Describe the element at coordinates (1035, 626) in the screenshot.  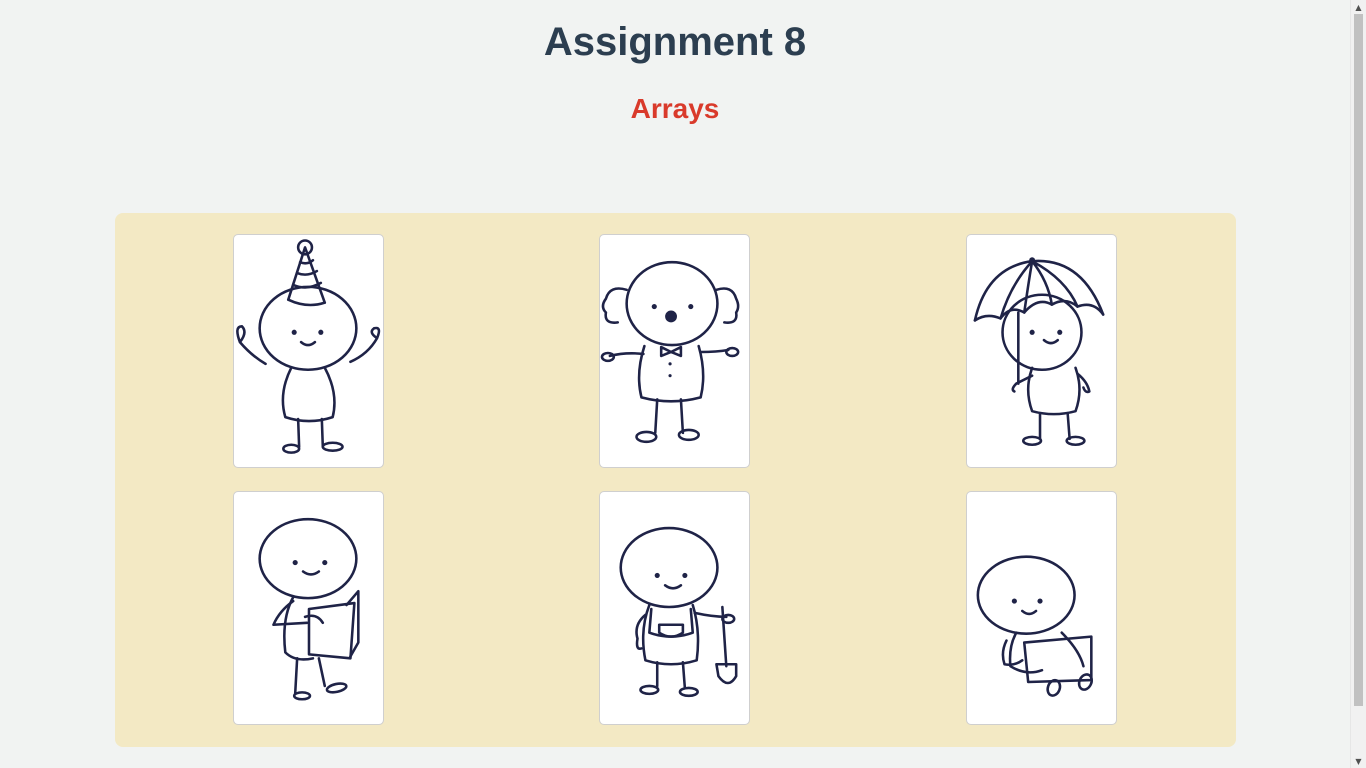
I see `laptop-sitting-doodle-icon` at that location.